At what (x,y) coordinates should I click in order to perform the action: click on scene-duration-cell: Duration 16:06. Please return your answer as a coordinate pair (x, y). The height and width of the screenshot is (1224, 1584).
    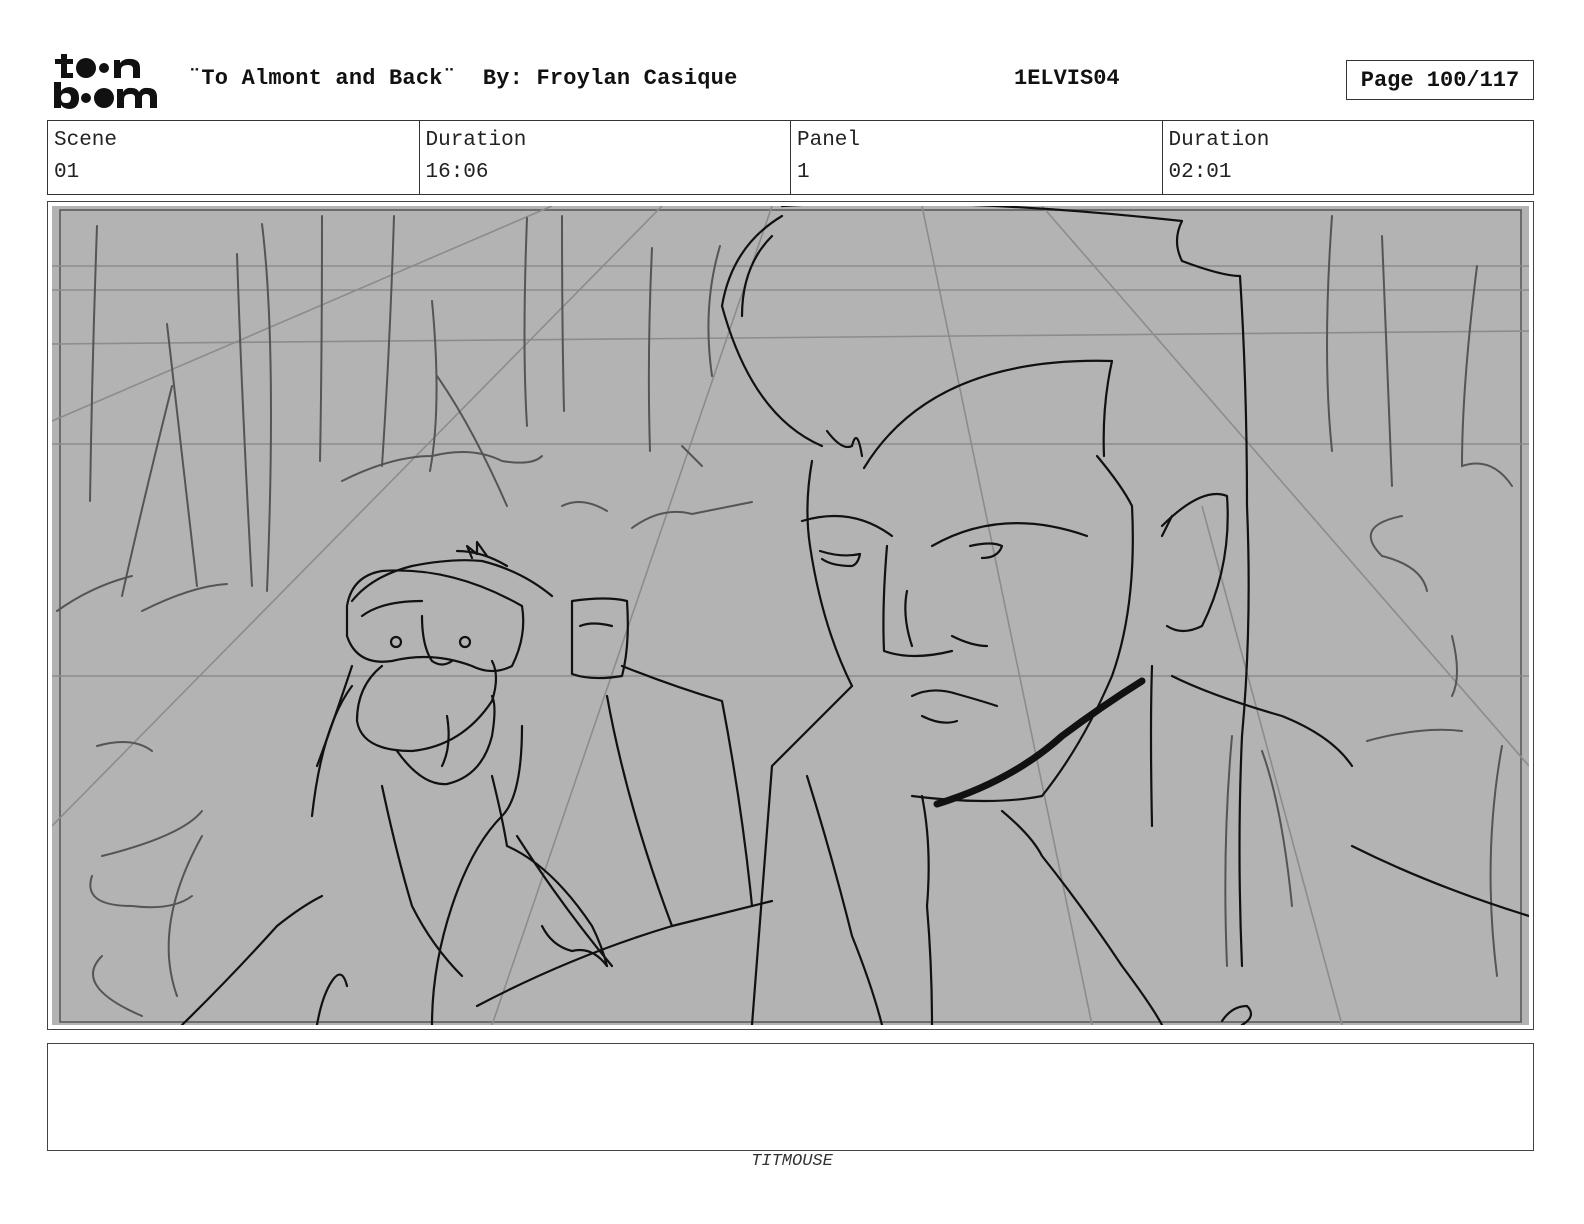
    Looking at the image, I should click on (605, 157).